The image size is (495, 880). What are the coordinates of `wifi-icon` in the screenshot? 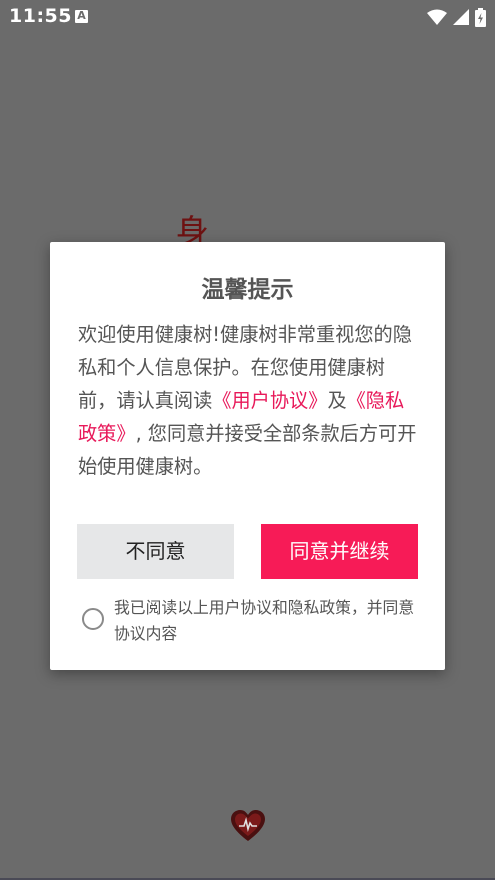 It's located at (437, 17).